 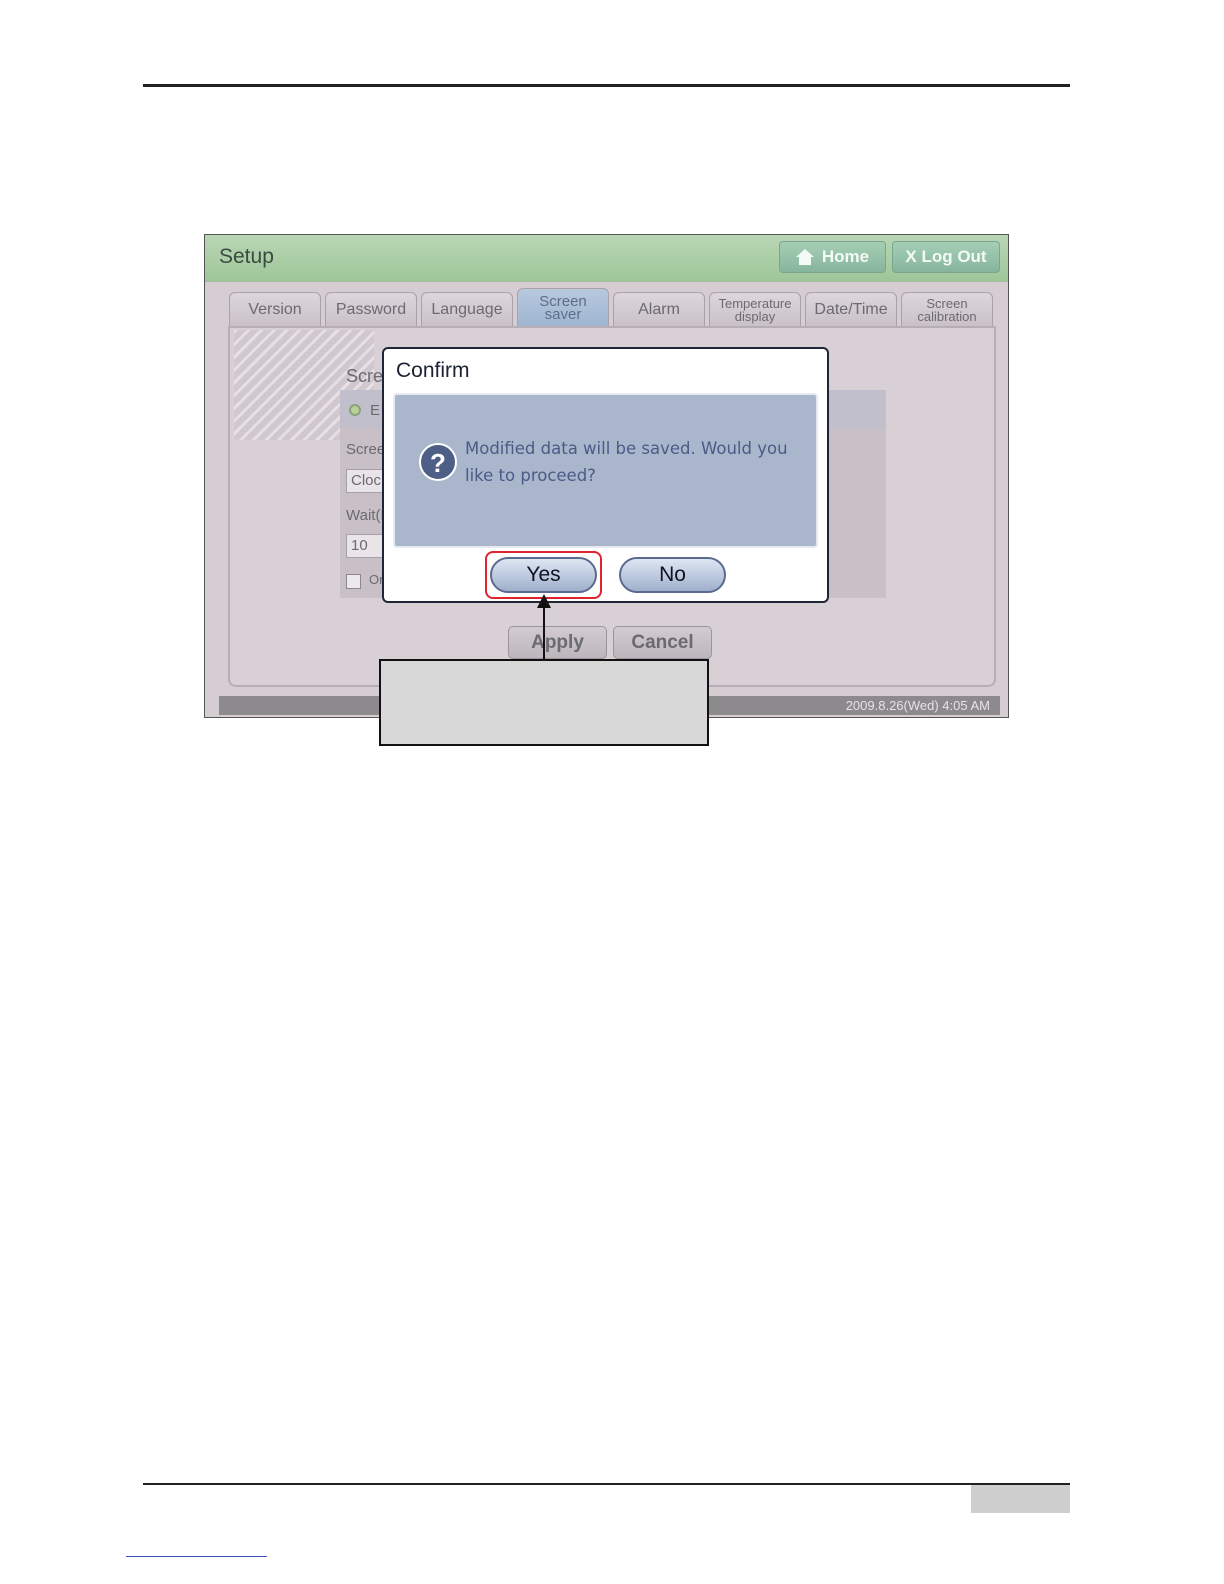 I want to click on logout-button: X Log Out, so click(x=946, y=257).